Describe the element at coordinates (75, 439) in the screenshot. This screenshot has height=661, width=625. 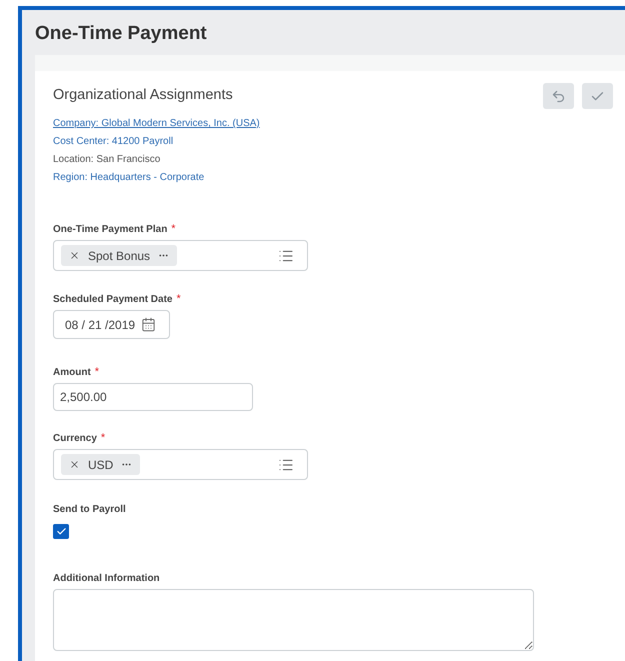
I see `field-label: Currency` at that location.